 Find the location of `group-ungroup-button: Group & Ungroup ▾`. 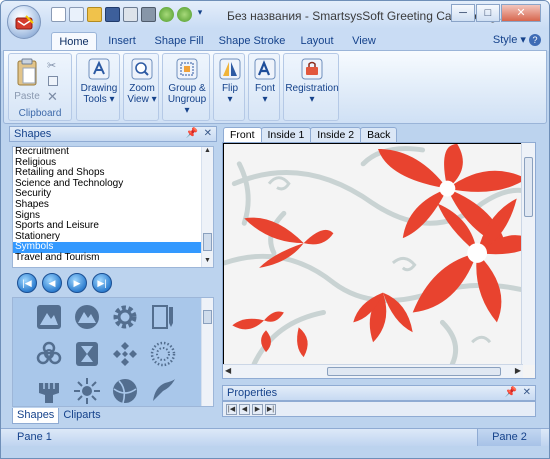

group-ungroup-button: Group & Ungroup ▾ is located at coordinates (187, 87).